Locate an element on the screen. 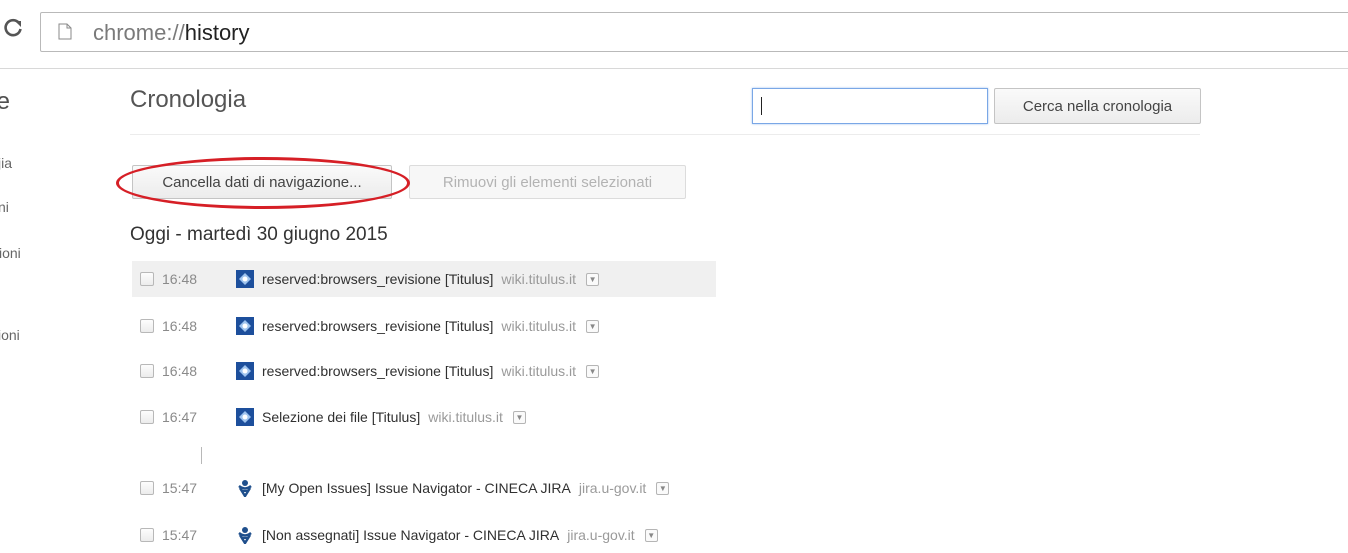 The width and height of the screenshot is (1348, 553). omnibox: chrome://history is located at coordinates (694, 32).